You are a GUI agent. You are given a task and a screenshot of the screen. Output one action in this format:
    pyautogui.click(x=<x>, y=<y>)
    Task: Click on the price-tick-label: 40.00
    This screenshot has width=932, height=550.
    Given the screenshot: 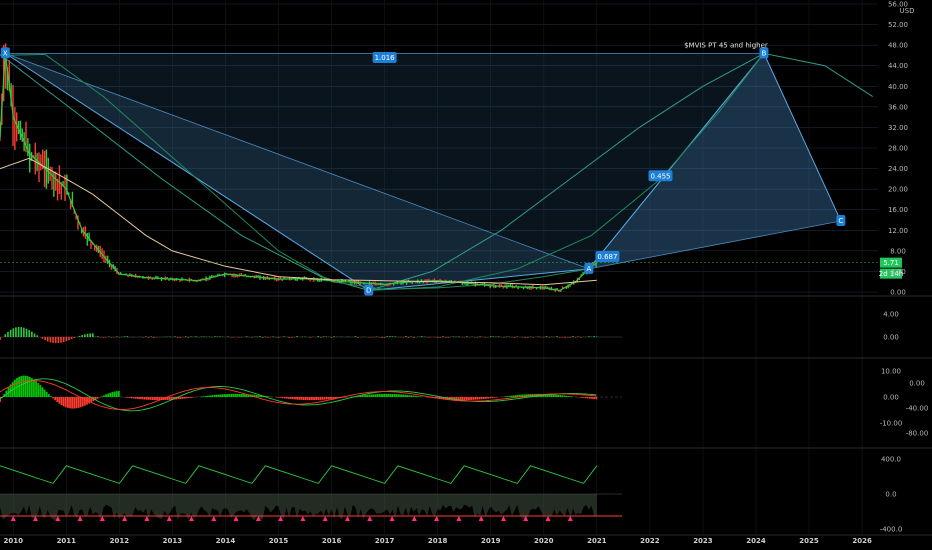 What is the action you would take?
    pyautogui.click(x=898, y=87)
    